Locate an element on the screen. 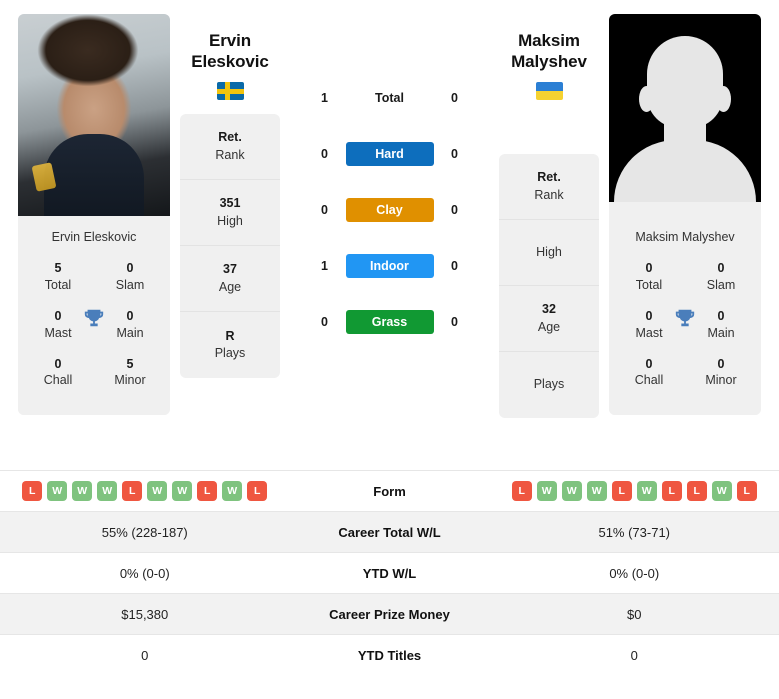 The image size is (779, 699). left-form-strip: LWWWLWWLWL is located at coordinates (145, 491).